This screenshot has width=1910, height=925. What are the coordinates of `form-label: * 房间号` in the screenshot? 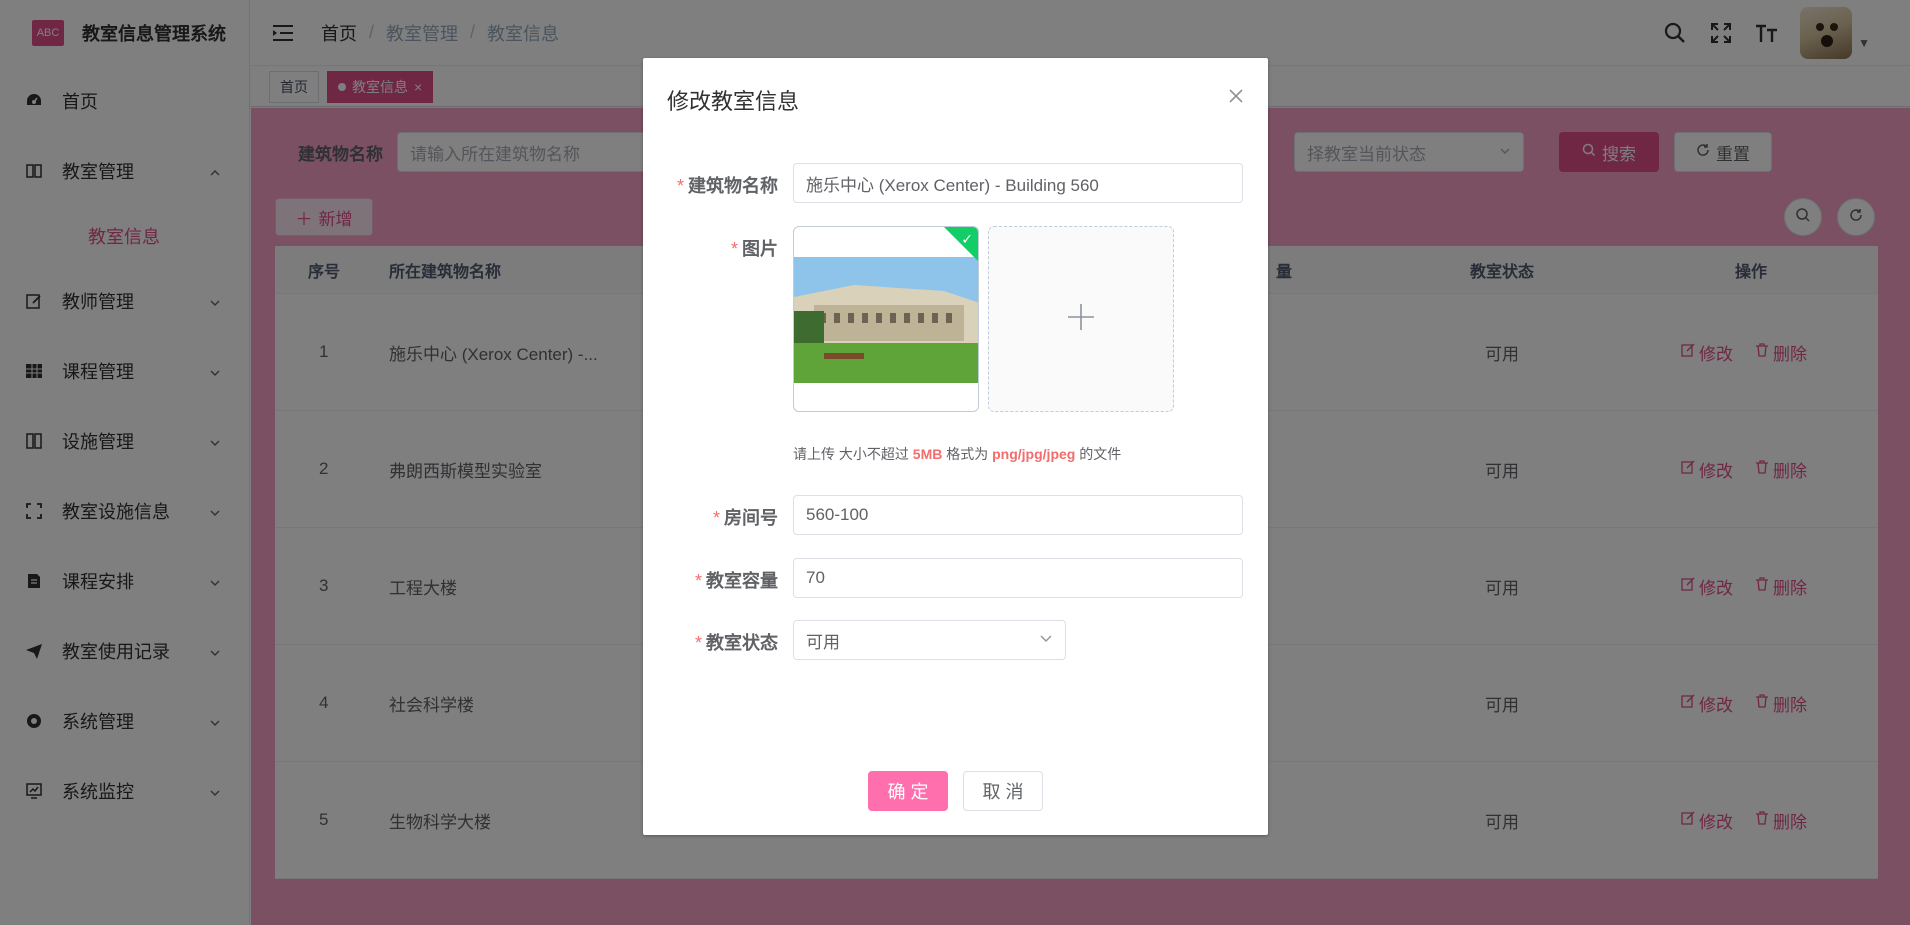 It's located at (745, 517).